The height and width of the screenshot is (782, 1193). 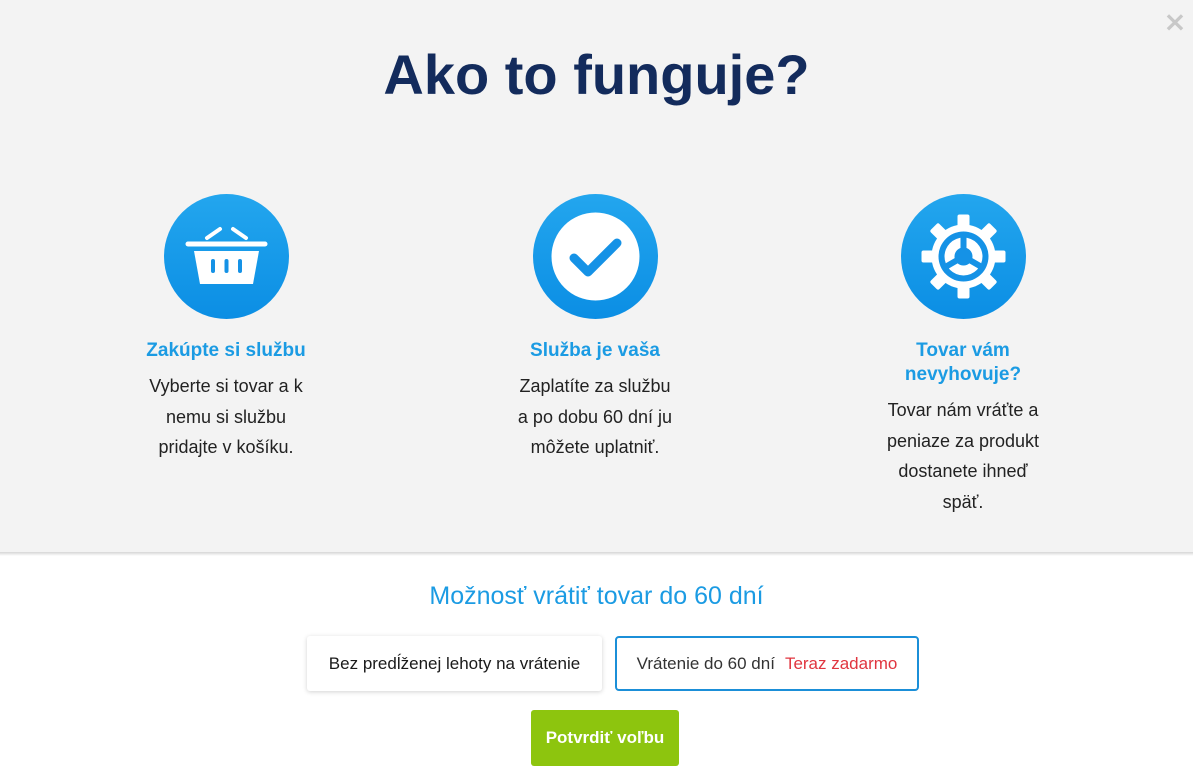 I want to click on step-title: Zakúpte si službu, so click(x=226, y=350).